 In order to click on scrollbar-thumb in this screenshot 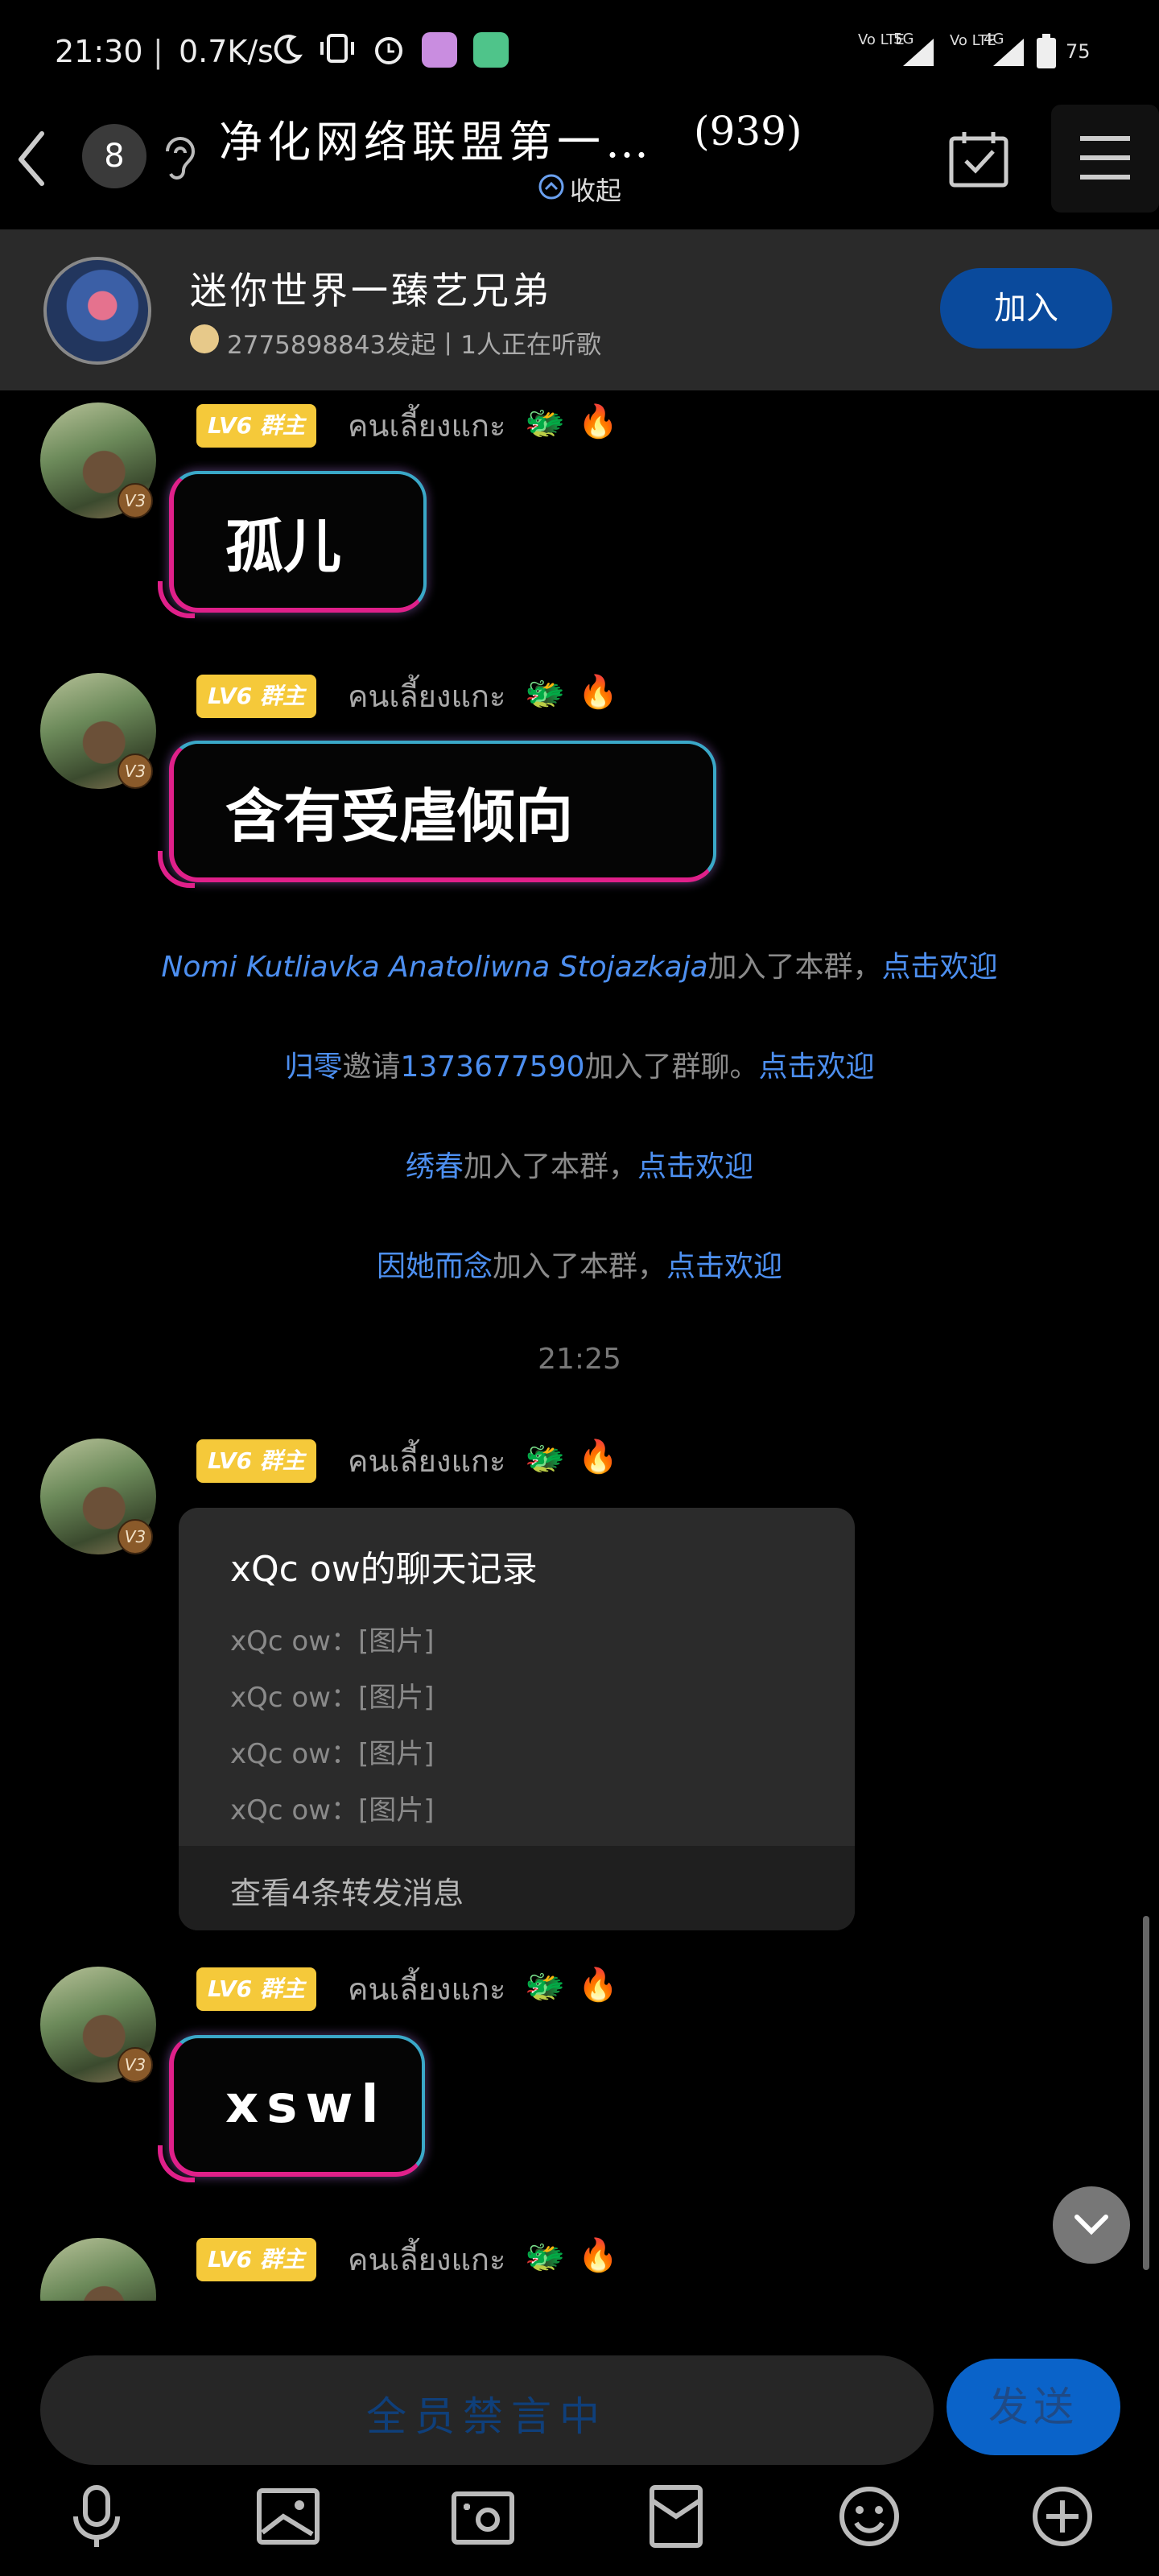, I will do `click(1146, 2093)`.